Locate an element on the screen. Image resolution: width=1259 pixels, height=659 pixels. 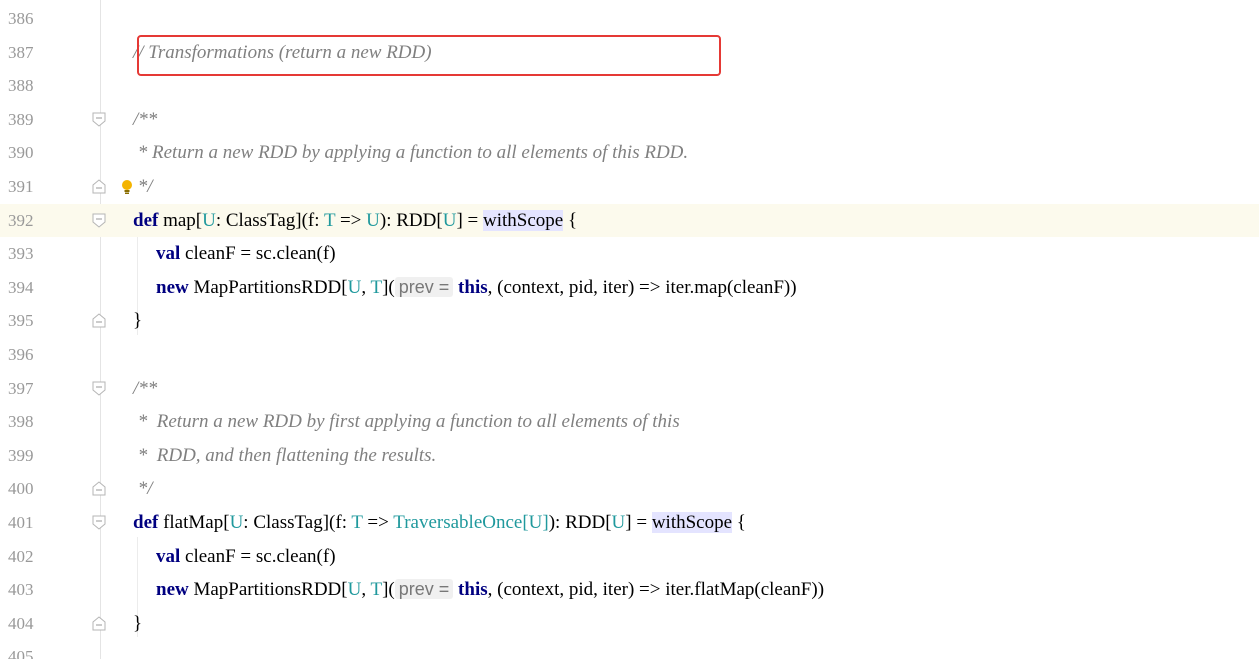
lightbulb-icon is located at coordinates (127, 187).